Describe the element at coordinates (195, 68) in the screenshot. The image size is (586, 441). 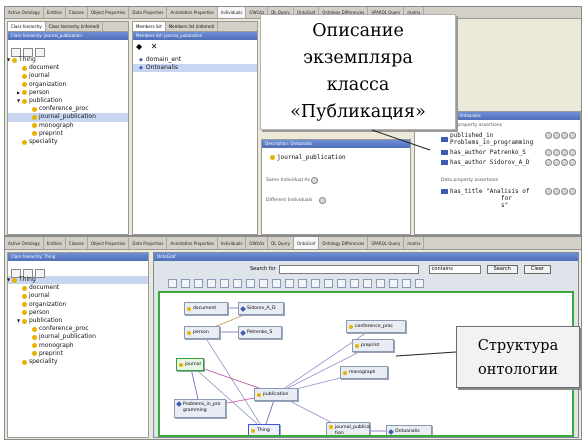
I see `member-ontoanalis: ◆ Ontoanalis` at that location.